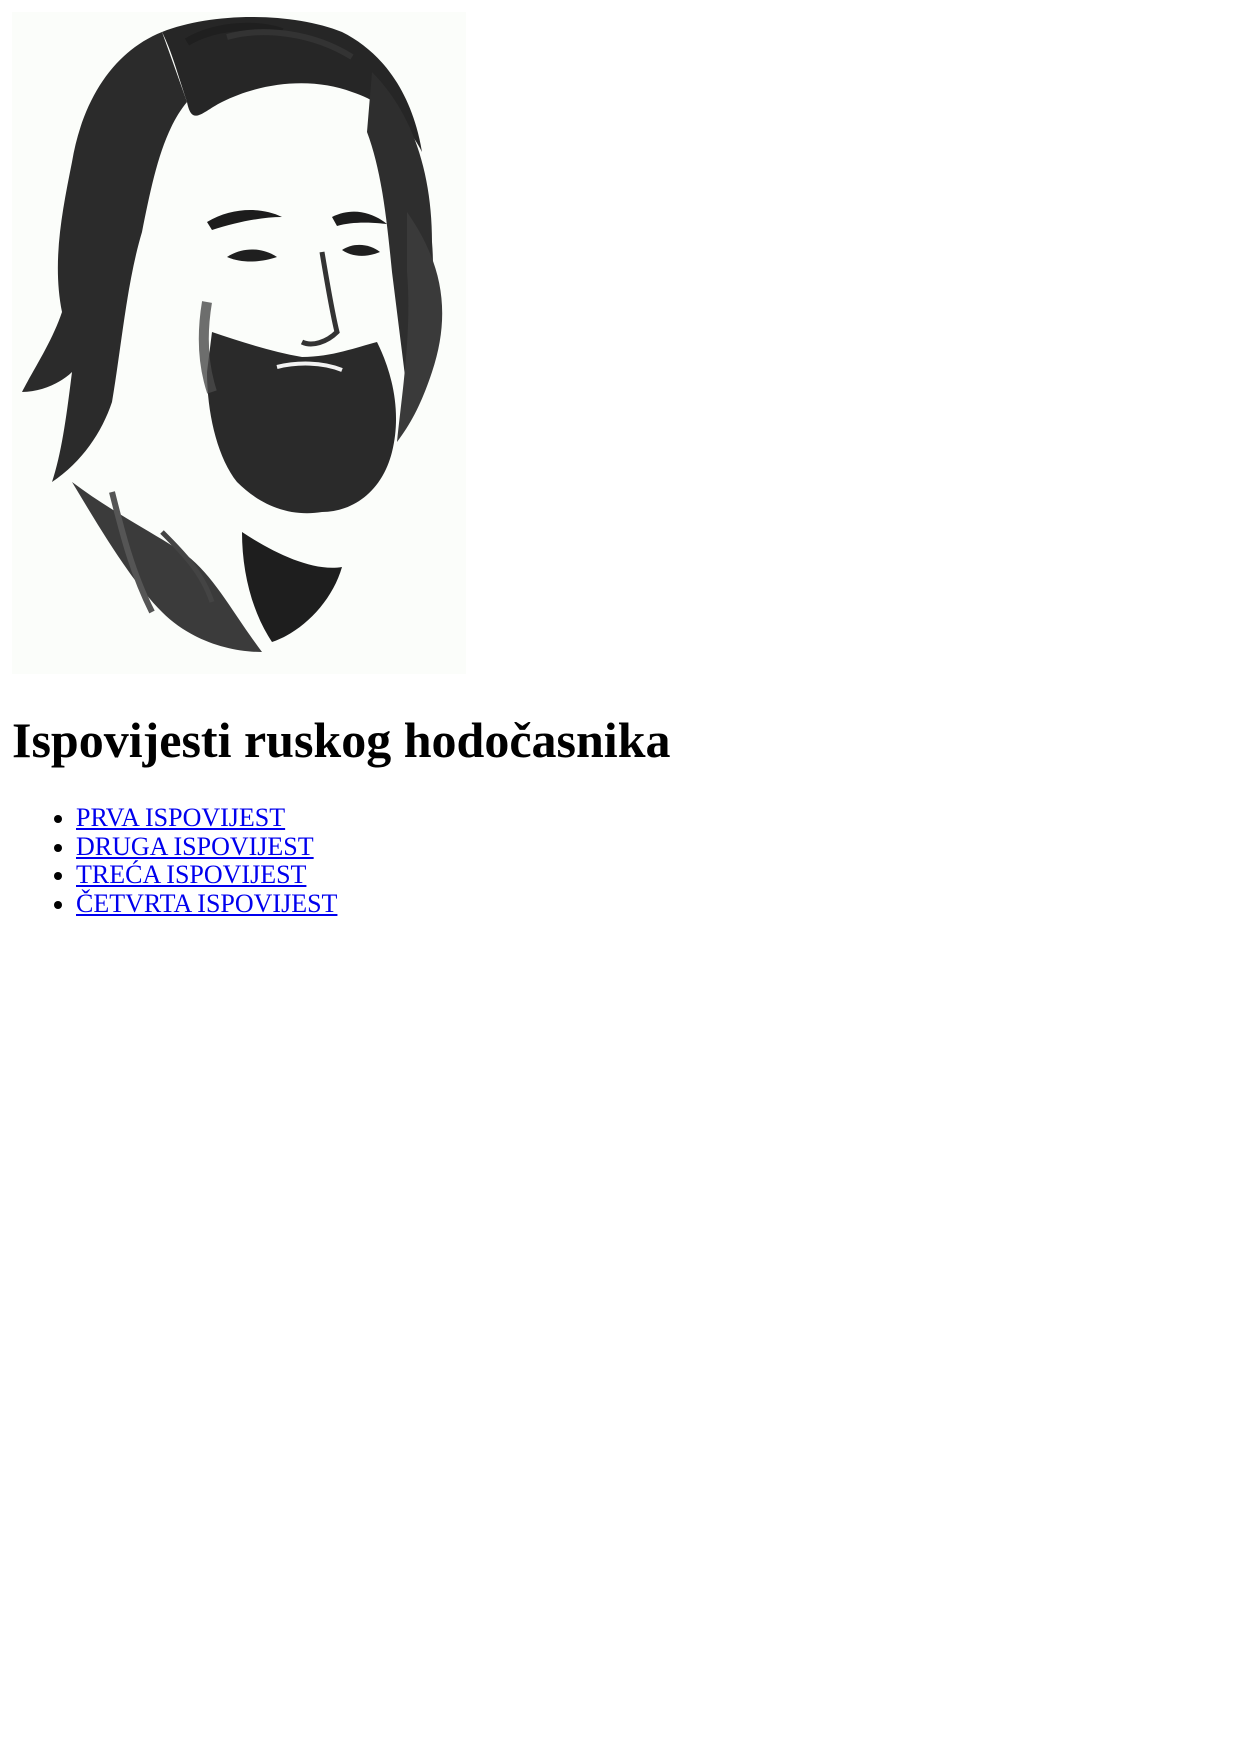 The height and width of the screenshot is (1754, 1240). I want to click on portrait-sketch-icon, so click(239, 343).